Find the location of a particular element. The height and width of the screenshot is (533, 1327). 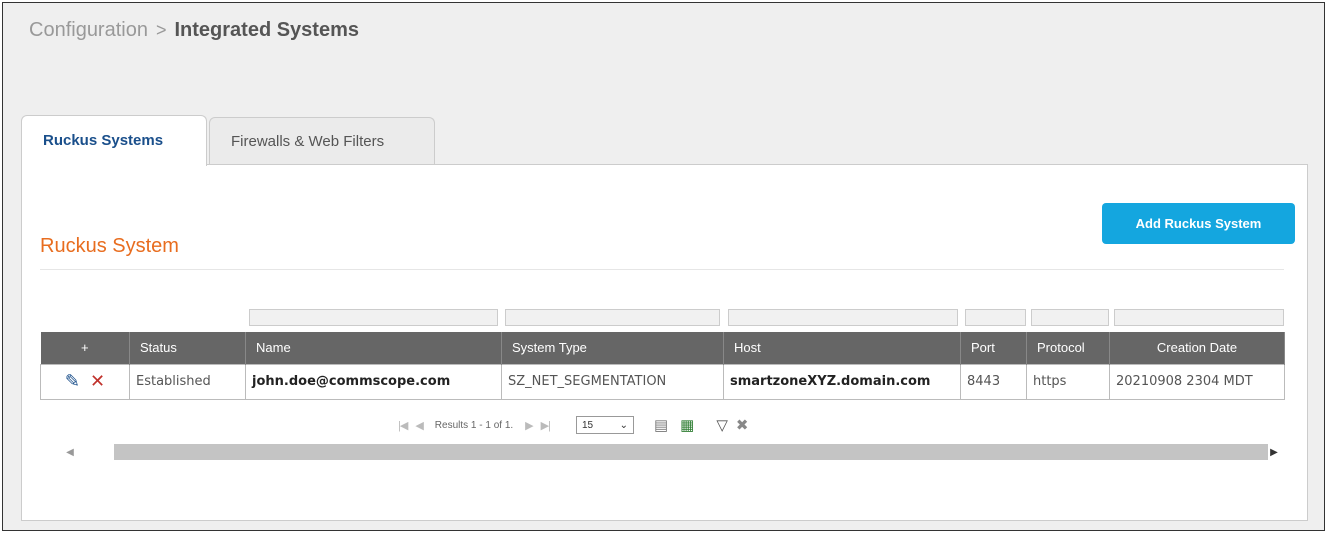

system-type-filter-input is located at coordinates (612, 317).